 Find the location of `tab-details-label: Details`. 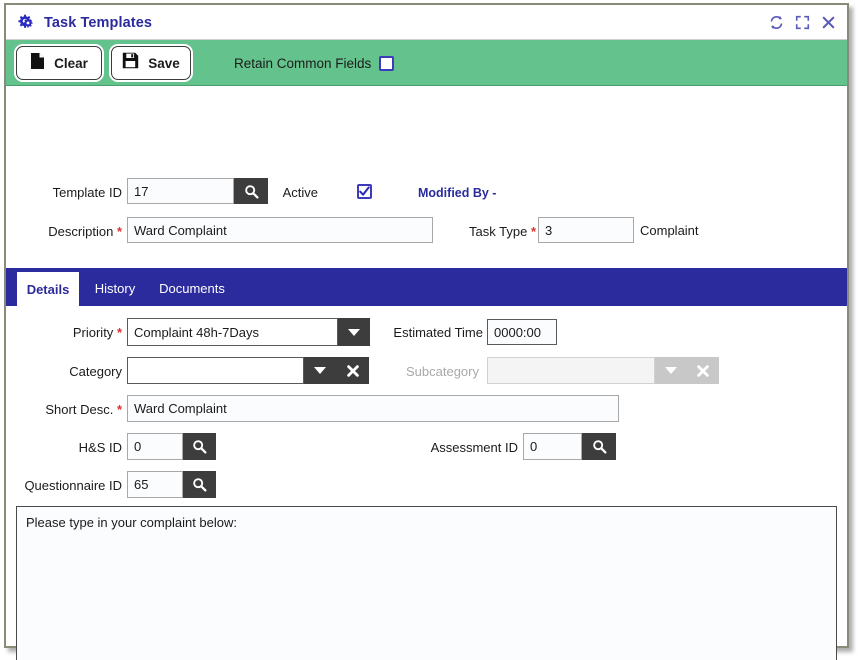

tab-details-label: Details is located at coordinates (48, 289).